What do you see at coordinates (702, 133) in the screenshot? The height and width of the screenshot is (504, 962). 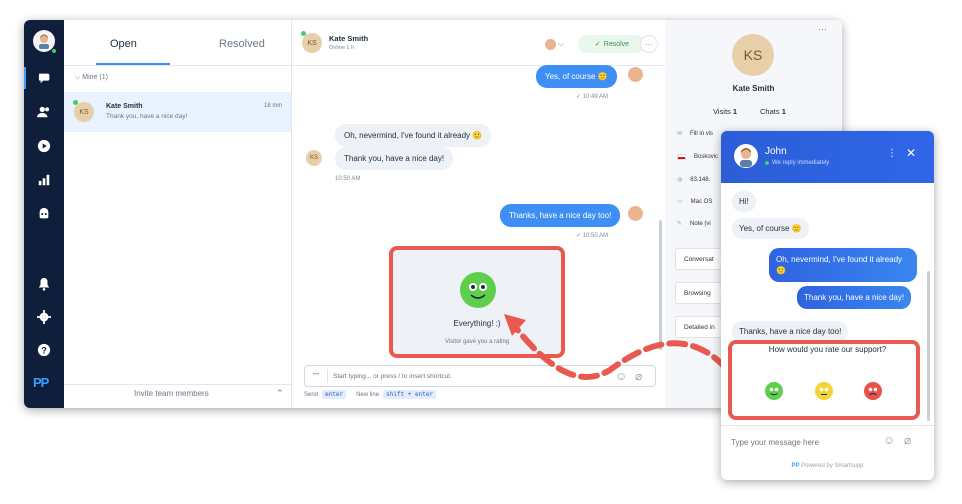 I see `info-row-text: Fill in vis` at bounding box center [702, 133].